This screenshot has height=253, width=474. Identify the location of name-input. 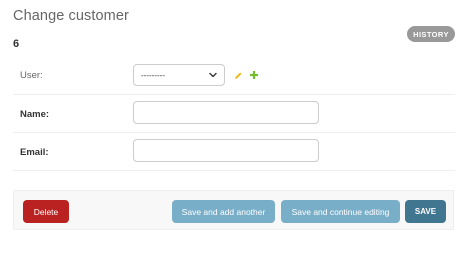
(226, 112).